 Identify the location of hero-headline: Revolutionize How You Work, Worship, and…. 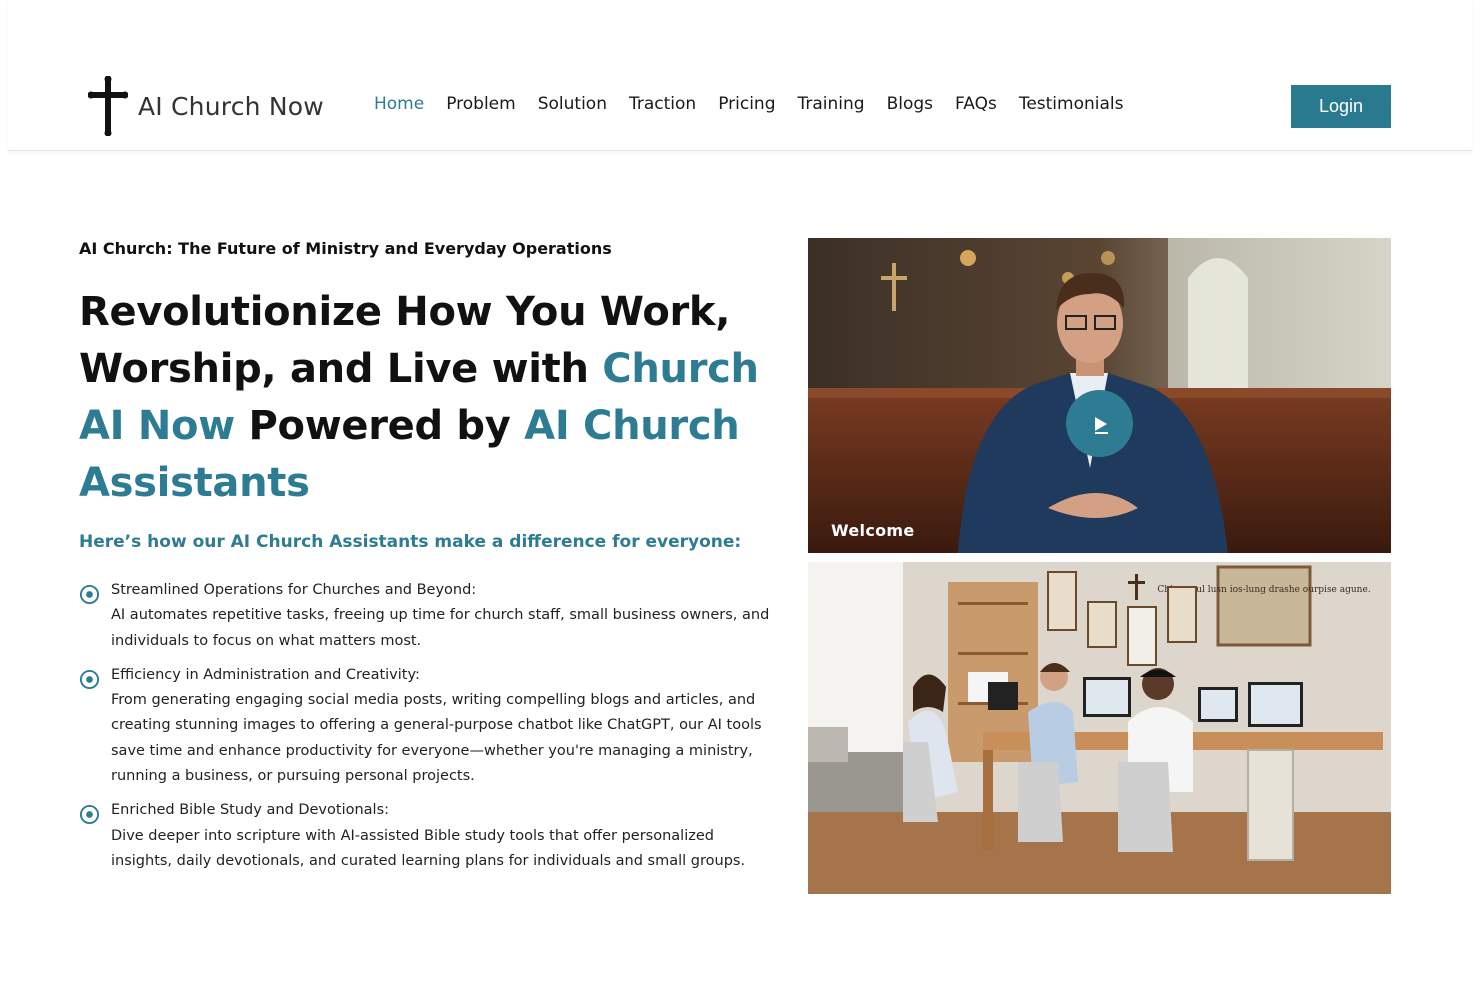
(429, 398).